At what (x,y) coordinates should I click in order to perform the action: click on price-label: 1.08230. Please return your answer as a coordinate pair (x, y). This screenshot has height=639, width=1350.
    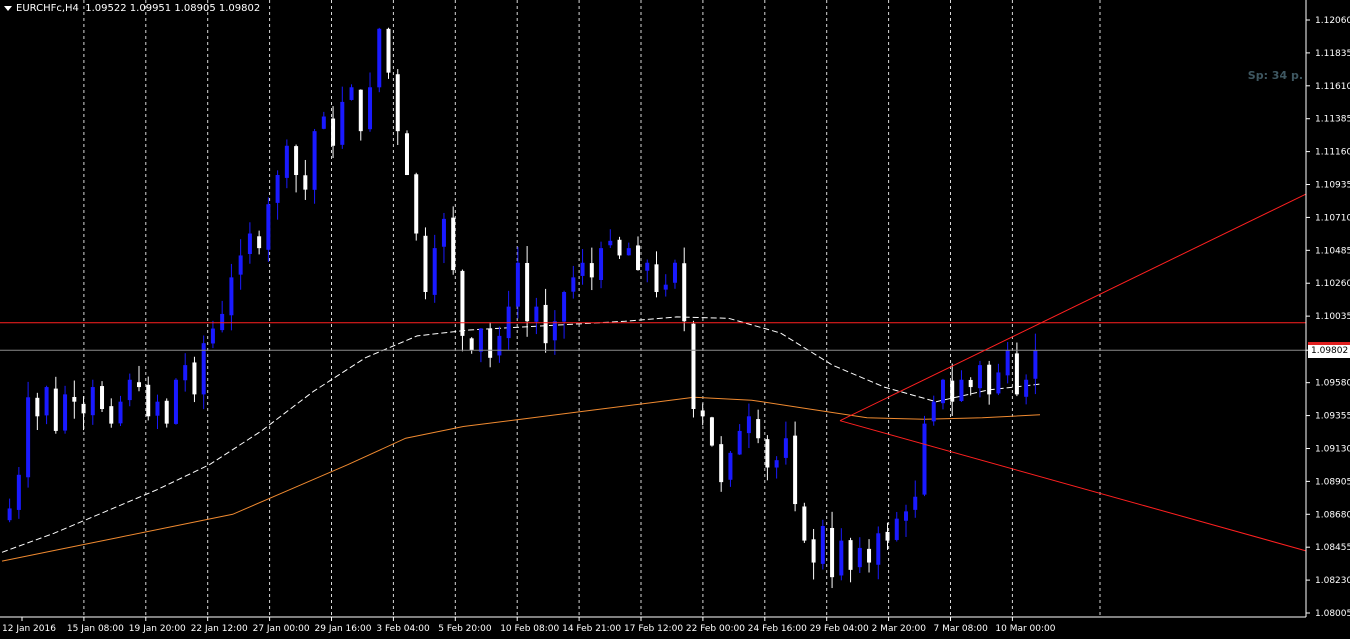
    Looking at the image, I should click on (1332, 581).